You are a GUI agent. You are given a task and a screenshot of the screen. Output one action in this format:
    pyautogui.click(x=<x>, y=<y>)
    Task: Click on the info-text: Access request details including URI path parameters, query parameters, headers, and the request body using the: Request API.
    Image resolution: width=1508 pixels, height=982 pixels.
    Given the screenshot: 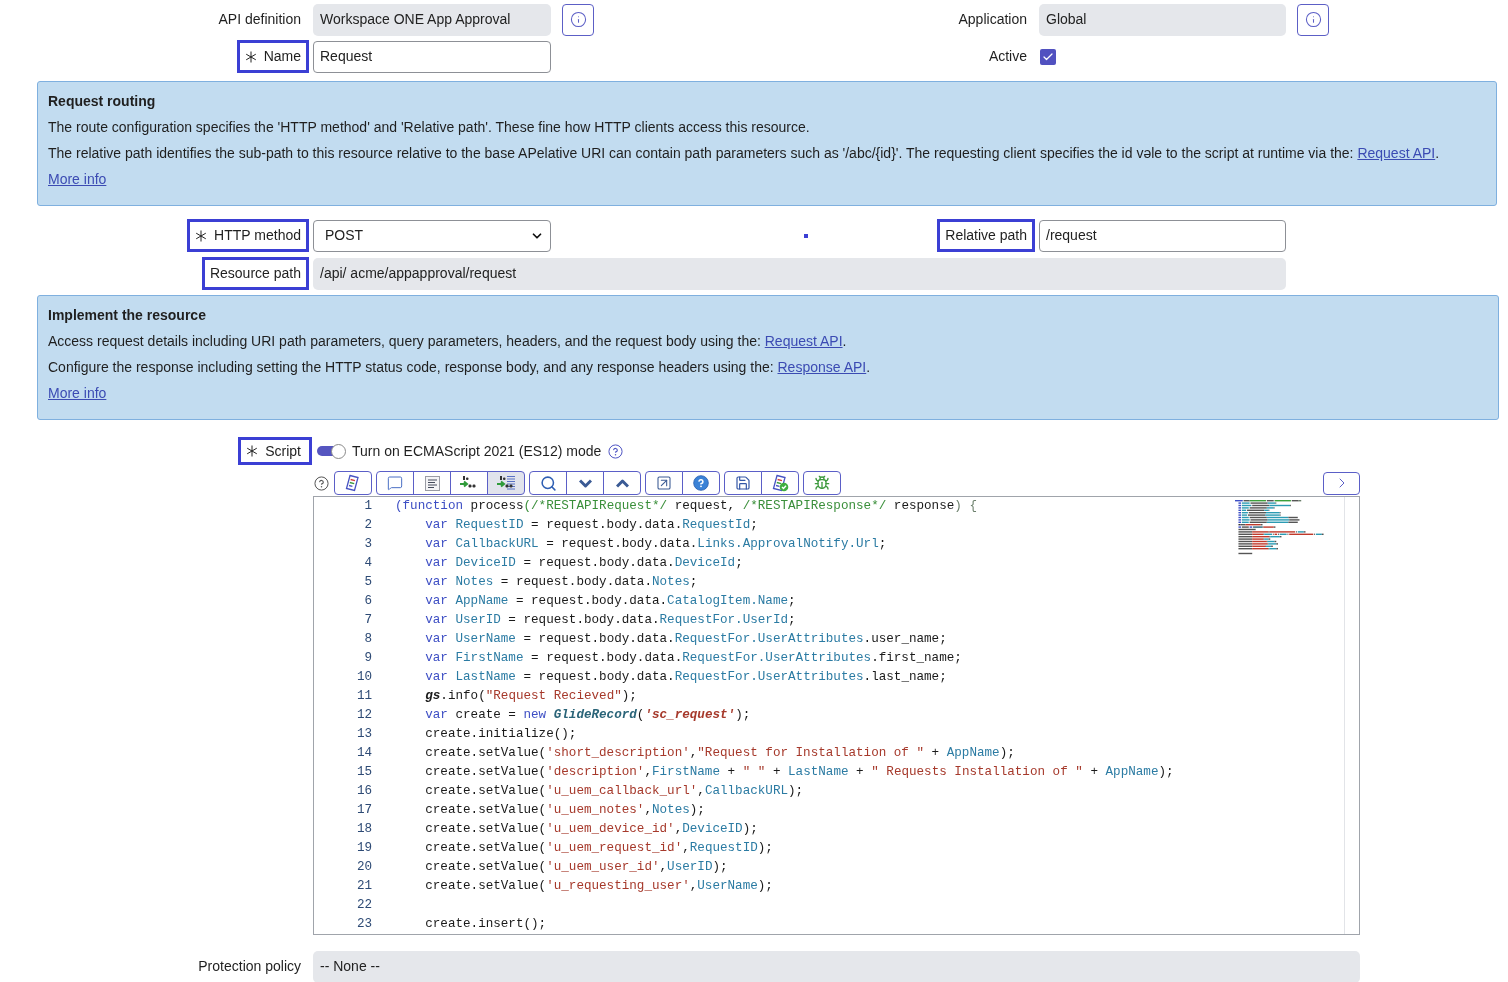 What is the action you would take?
    pyautogui.click(x=448, y=341)
    